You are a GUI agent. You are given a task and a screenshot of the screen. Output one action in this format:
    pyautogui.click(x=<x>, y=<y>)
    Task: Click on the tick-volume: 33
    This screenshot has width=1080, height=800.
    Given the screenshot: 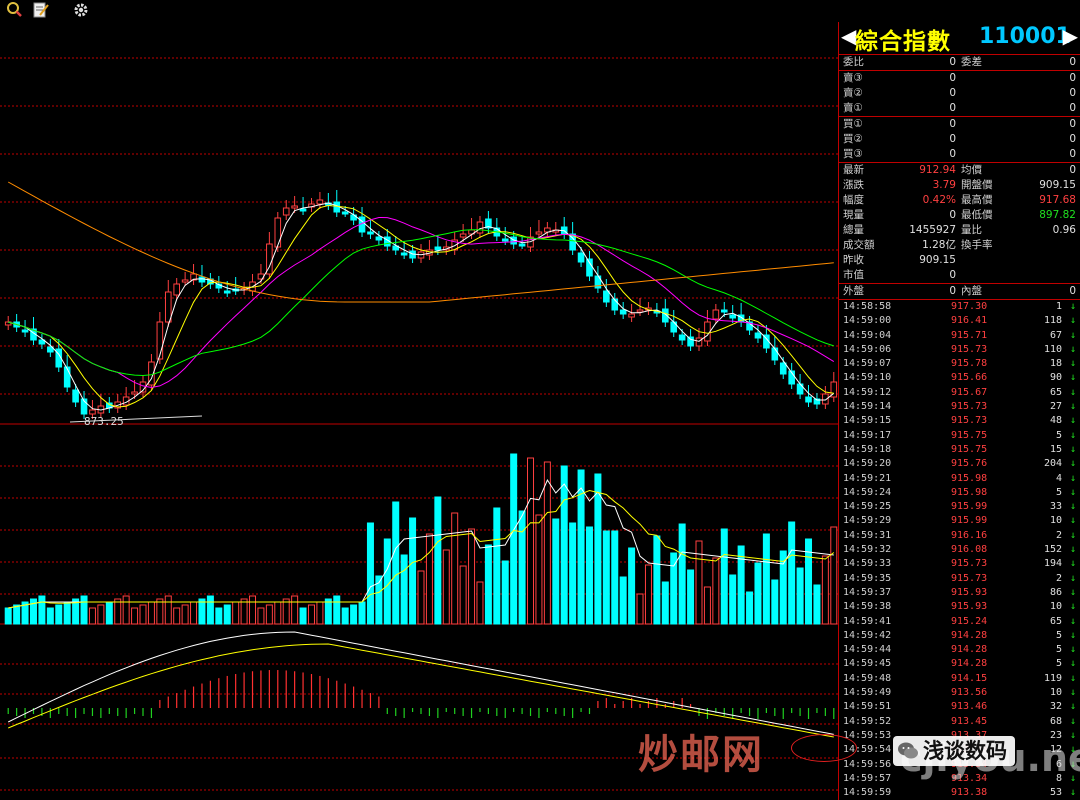 What is the action you would take?
    pyautogui.click(x=1055, y=507)
    